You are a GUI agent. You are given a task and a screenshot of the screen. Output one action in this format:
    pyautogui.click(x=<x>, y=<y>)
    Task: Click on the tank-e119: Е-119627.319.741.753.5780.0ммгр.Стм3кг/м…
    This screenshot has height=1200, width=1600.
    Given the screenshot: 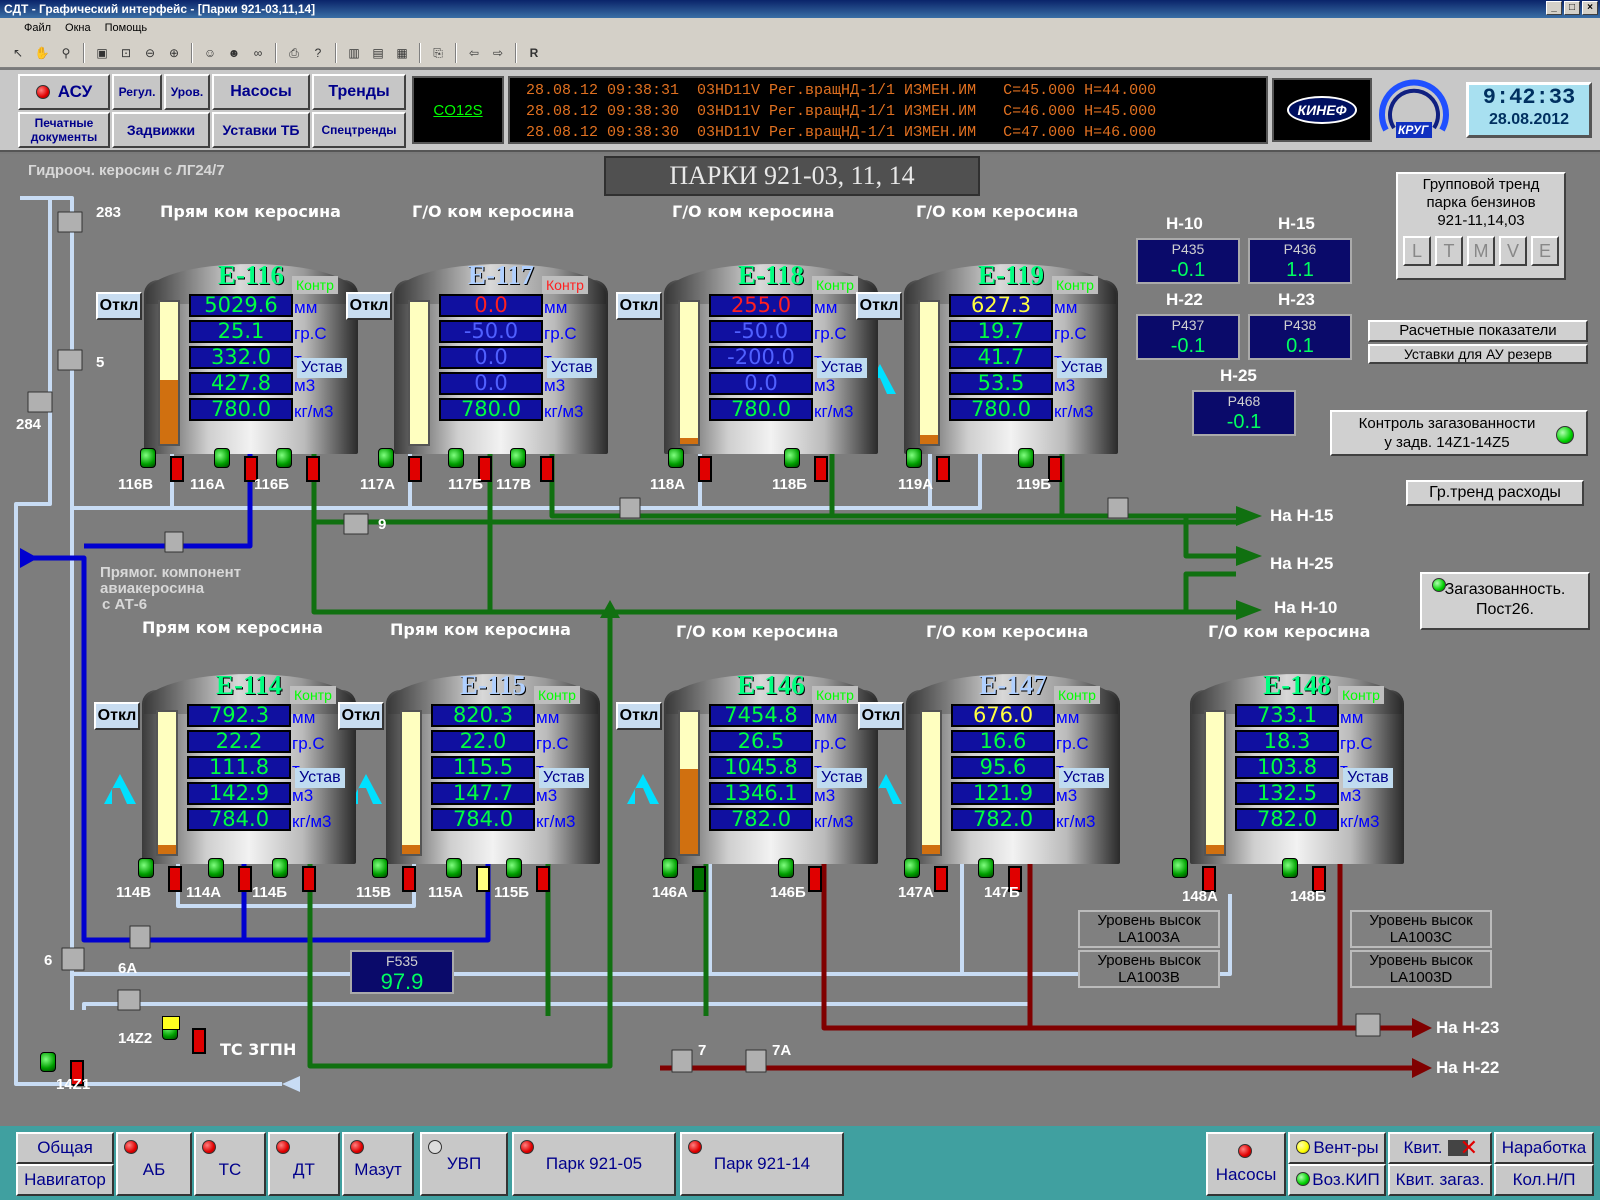 What is the action you would take?
    pyautogui.click(x=987, y=357)
    